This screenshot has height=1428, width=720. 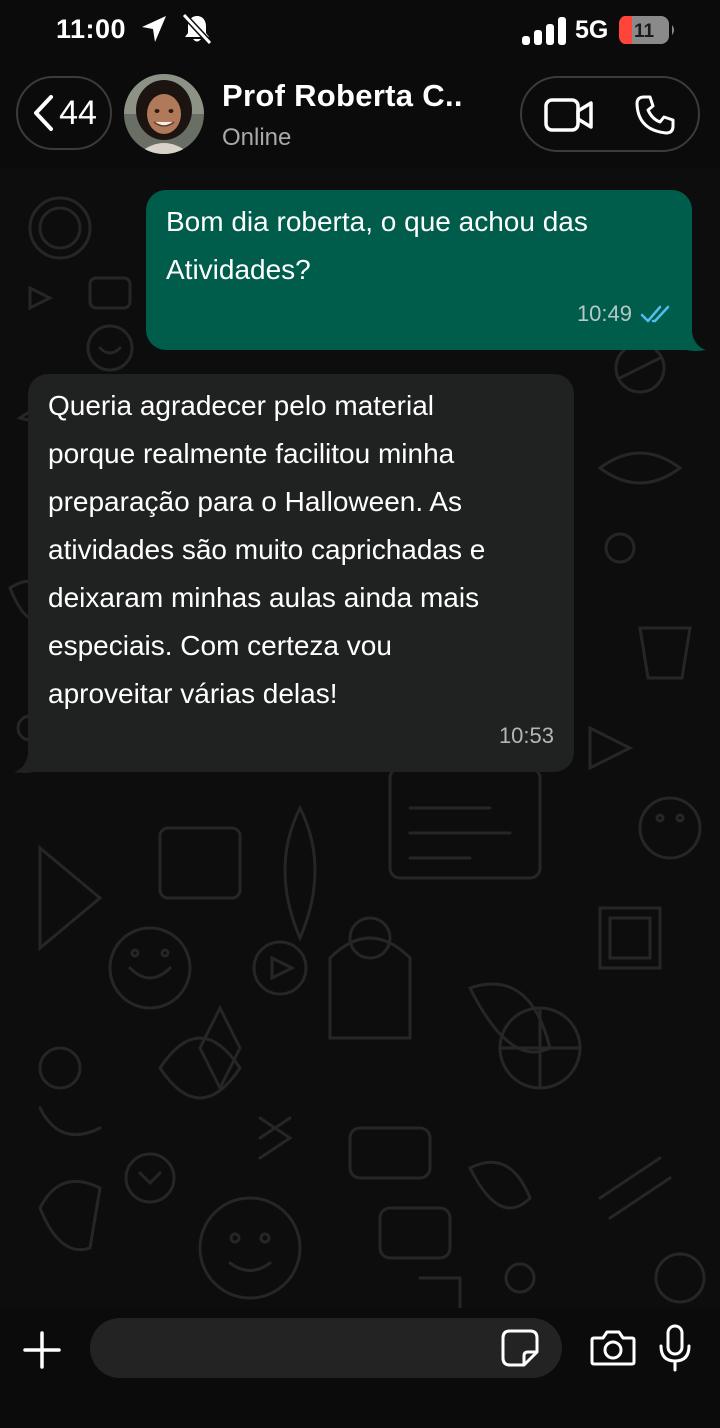 What do you see at coordinates (44, 113) in the screenshot?
I see `chevron-left-icon` at bounding box center [44, 113].